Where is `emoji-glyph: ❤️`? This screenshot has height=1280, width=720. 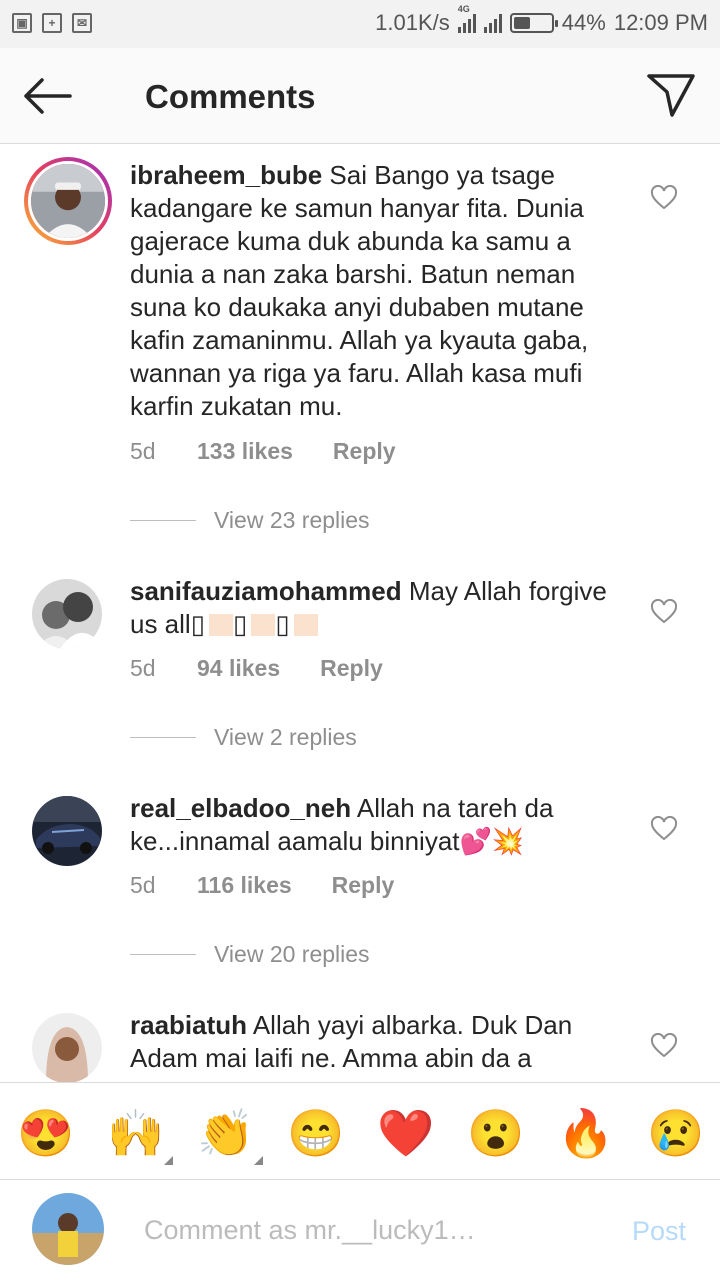 emoji-glyph: ❤️ is located at coordinates (406, 1133).